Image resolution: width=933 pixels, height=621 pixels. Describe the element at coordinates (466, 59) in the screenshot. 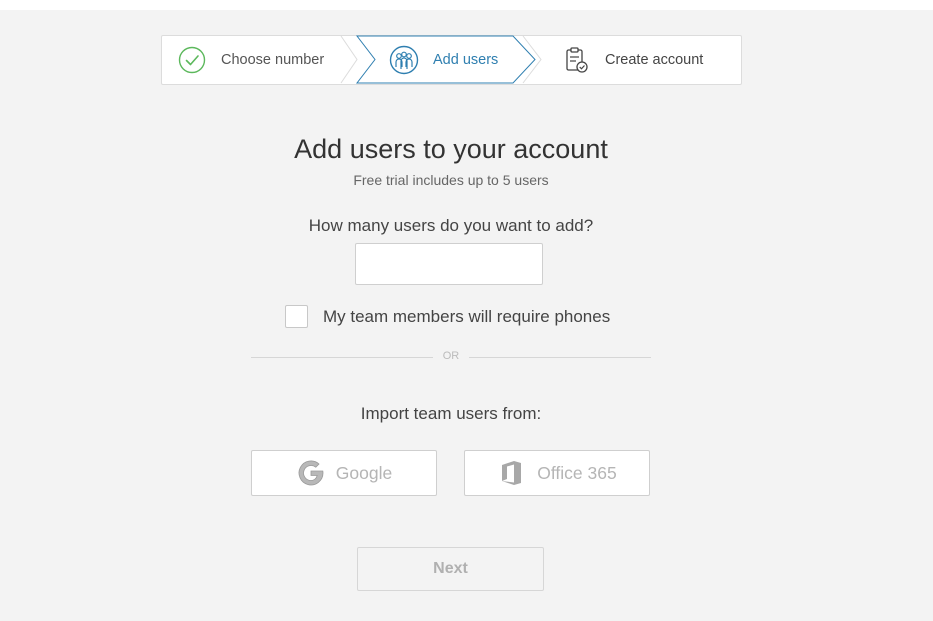

I see `step-label: Add users` at that location.